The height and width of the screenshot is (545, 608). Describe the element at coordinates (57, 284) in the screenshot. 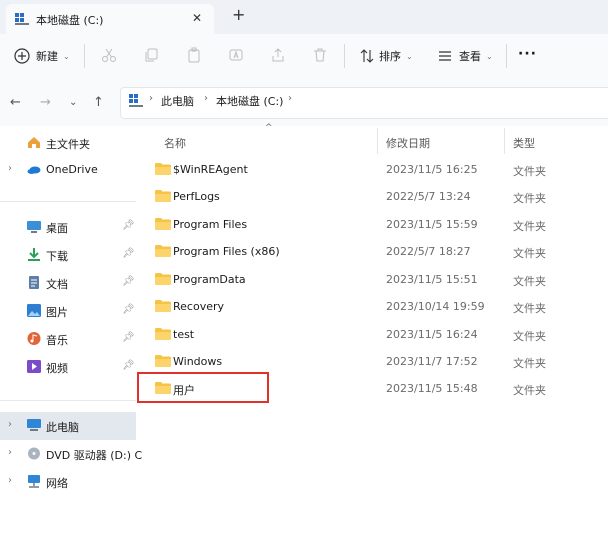

I see `nav-label: 文档` at that location.